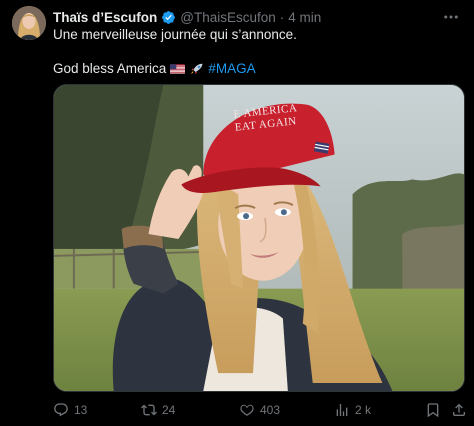 The width and height of the screenshot is (474, 426). What do you see at coordinates (70, 410) in the screenshot?
I see `reply-button: 13` at bounding box center [70, 410].